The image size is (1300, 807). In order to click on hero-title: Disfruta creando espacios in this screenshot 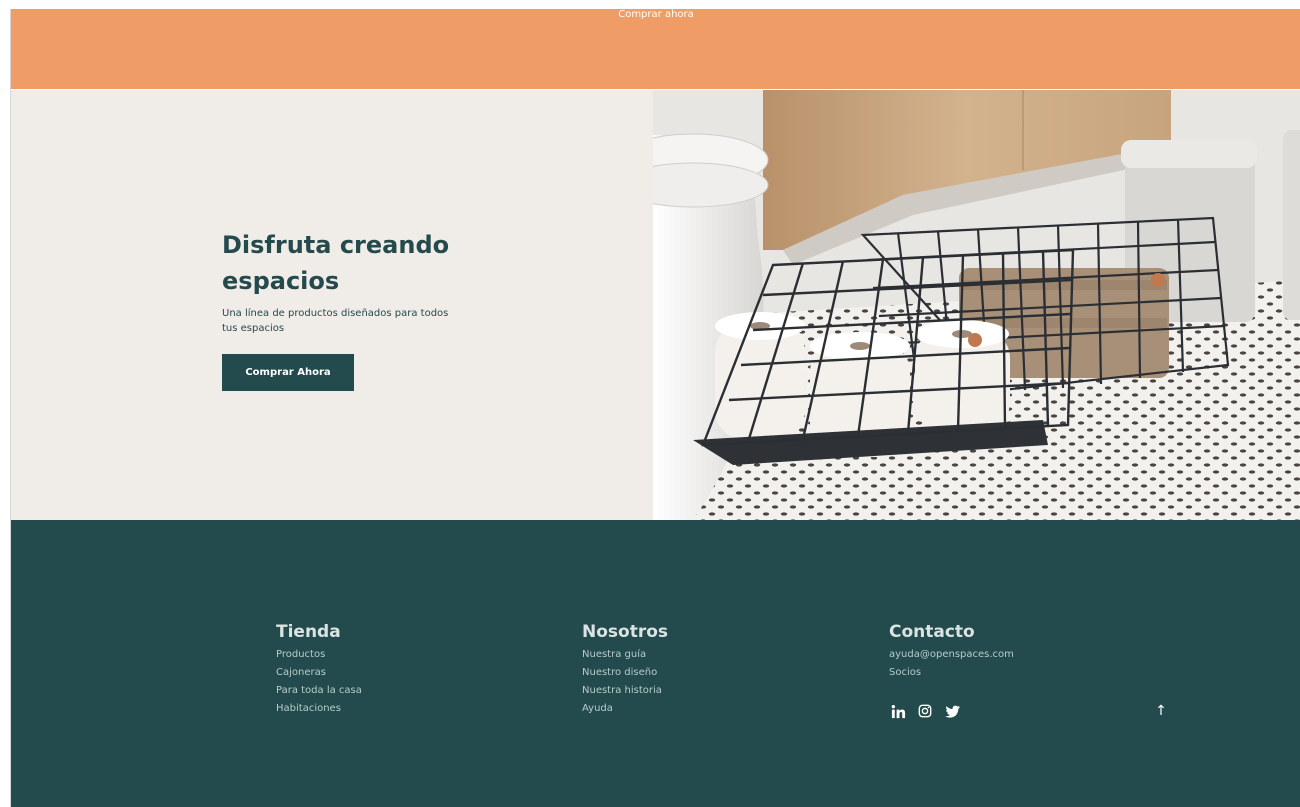, I will do `click(336, 263)`.